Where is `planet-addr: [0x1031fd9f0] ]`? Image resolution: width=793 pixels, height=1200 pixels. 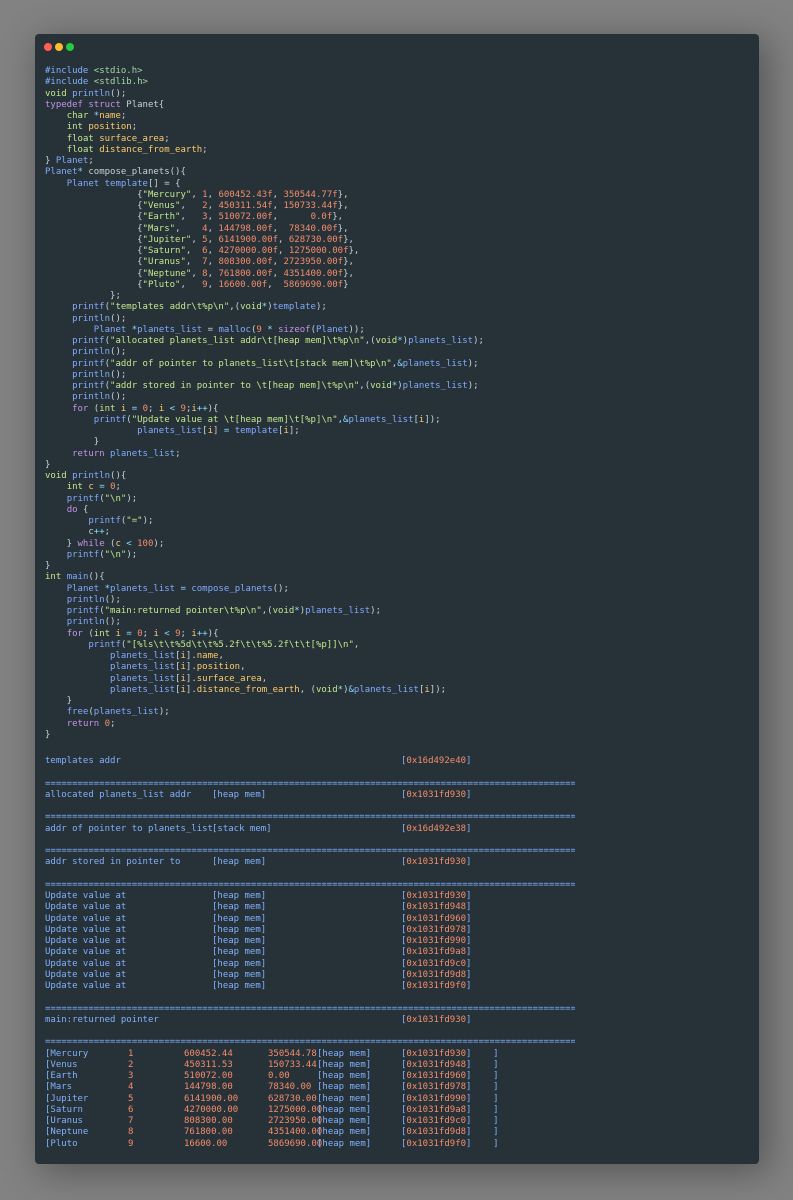
planet-addr: [0x1031fd9f0] ] is located at coordinates (450, 1143).